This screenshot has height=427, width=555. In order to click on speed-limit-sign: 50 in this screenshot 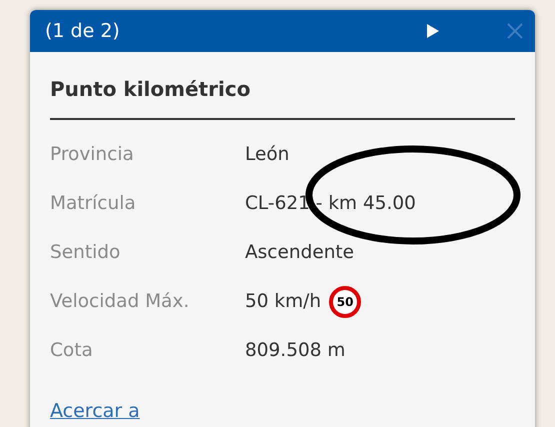, I will do `click(345, 302)`.